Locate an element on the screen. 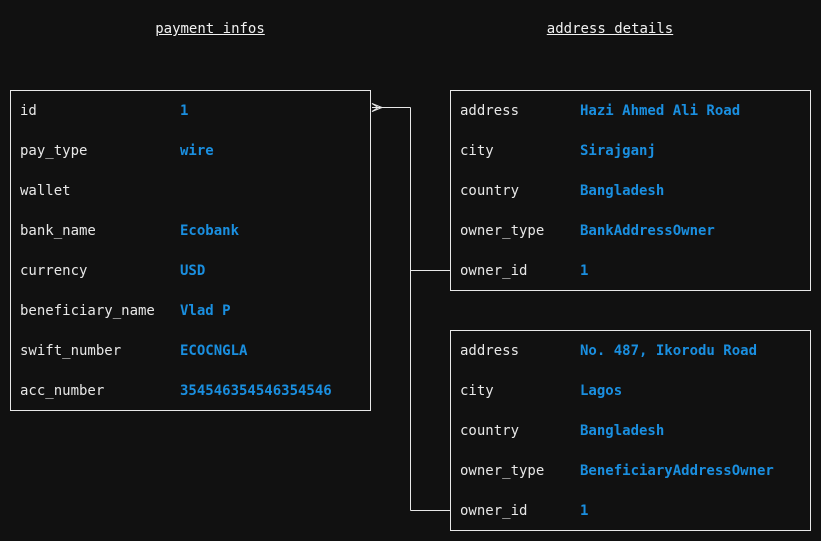 The image size is (821, 541). field-key: bank_name is located at coordinates (58, 231).